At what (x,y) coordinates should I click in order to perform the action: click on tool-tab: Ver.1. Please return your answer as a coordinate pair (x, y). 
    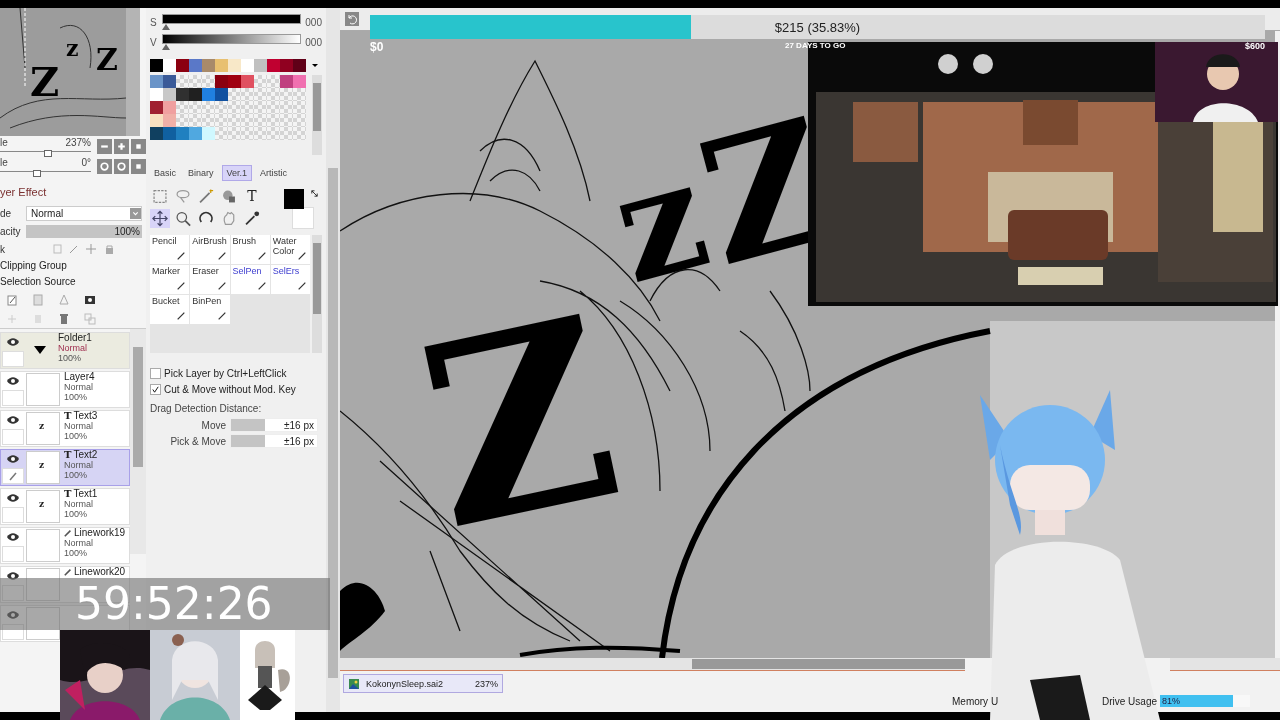
    Looking at the image, I should click on (237, 173).